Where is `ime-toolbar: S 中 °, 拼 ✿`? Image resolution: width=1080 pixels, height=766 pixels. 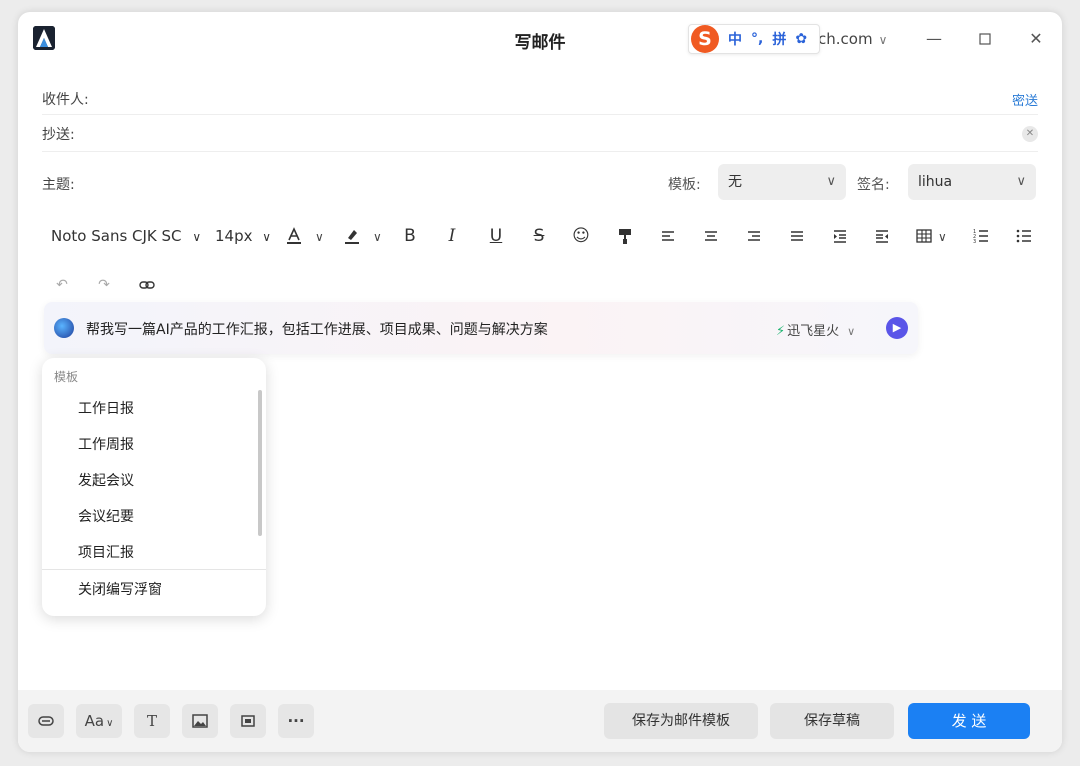 ime-toolbar: S 中 °, 拼 ✿ is located at coordinates (754, 39).